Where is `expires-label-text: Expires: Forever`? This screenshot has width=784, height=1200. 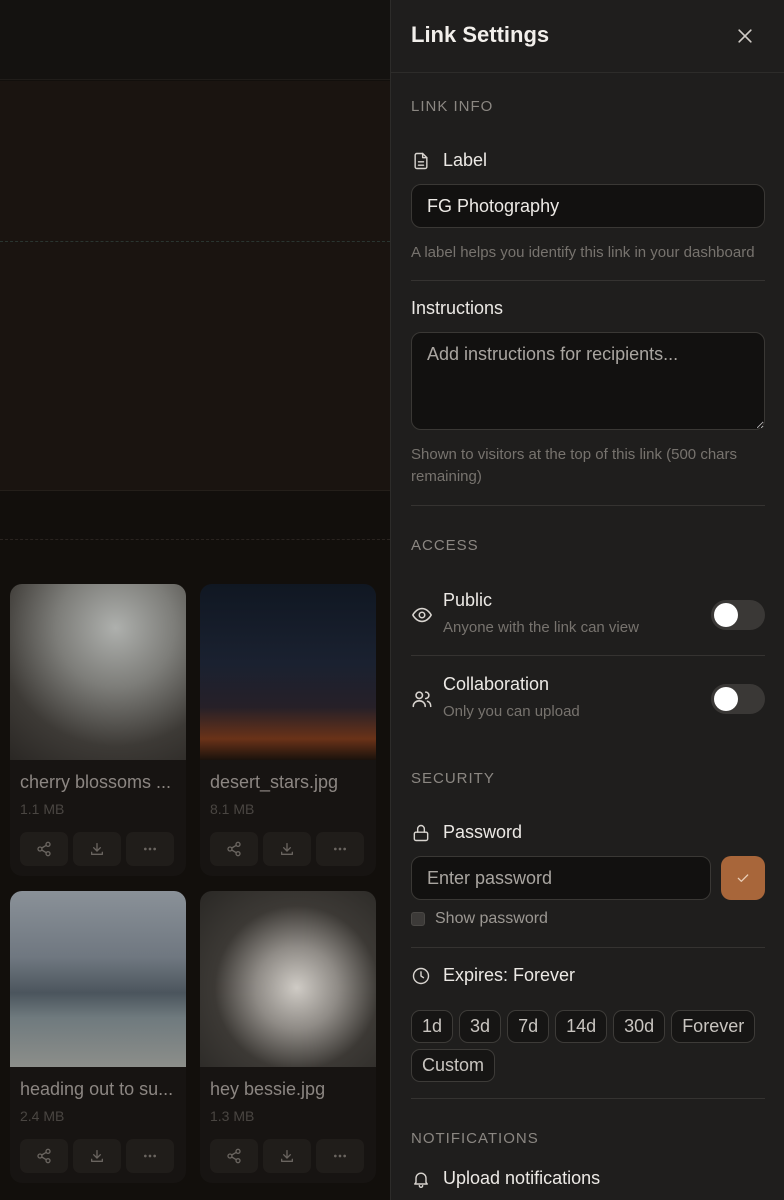 expires-label-text: Expires: Forever is located at coordinates (509, 975).